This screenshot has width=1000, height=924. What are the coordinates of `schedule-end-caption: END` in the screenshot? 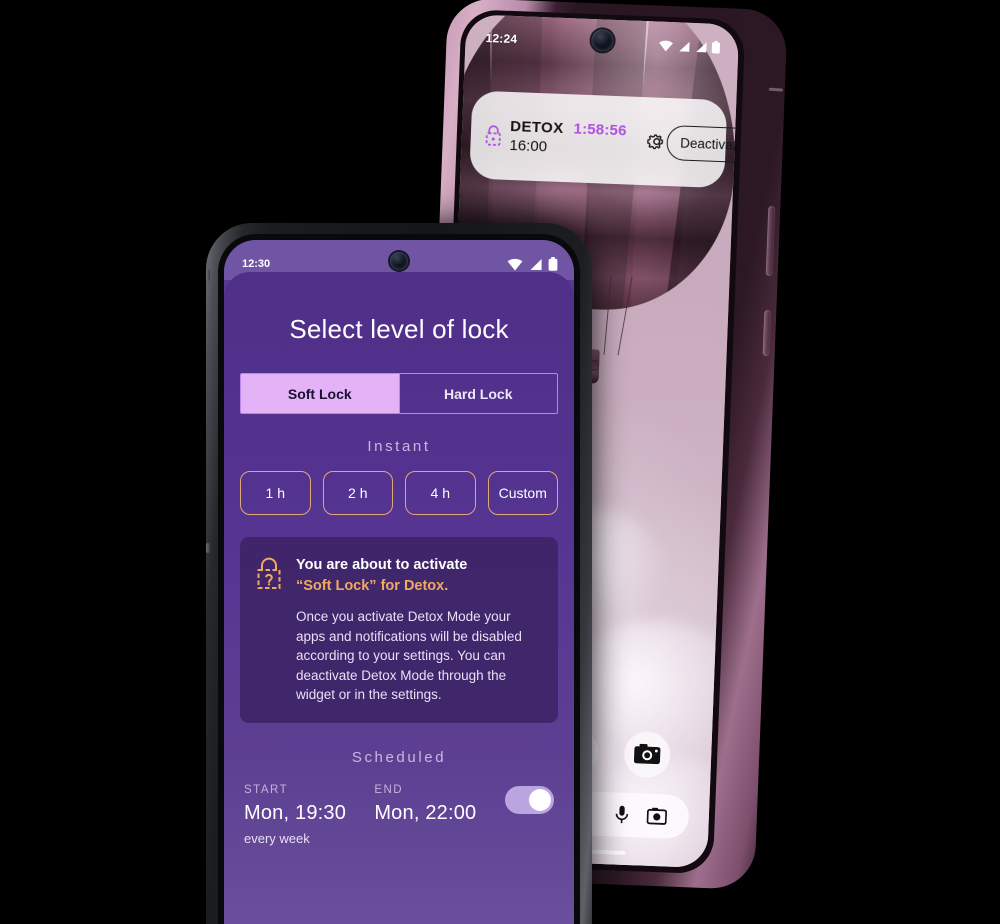 It's located at (389, 789).